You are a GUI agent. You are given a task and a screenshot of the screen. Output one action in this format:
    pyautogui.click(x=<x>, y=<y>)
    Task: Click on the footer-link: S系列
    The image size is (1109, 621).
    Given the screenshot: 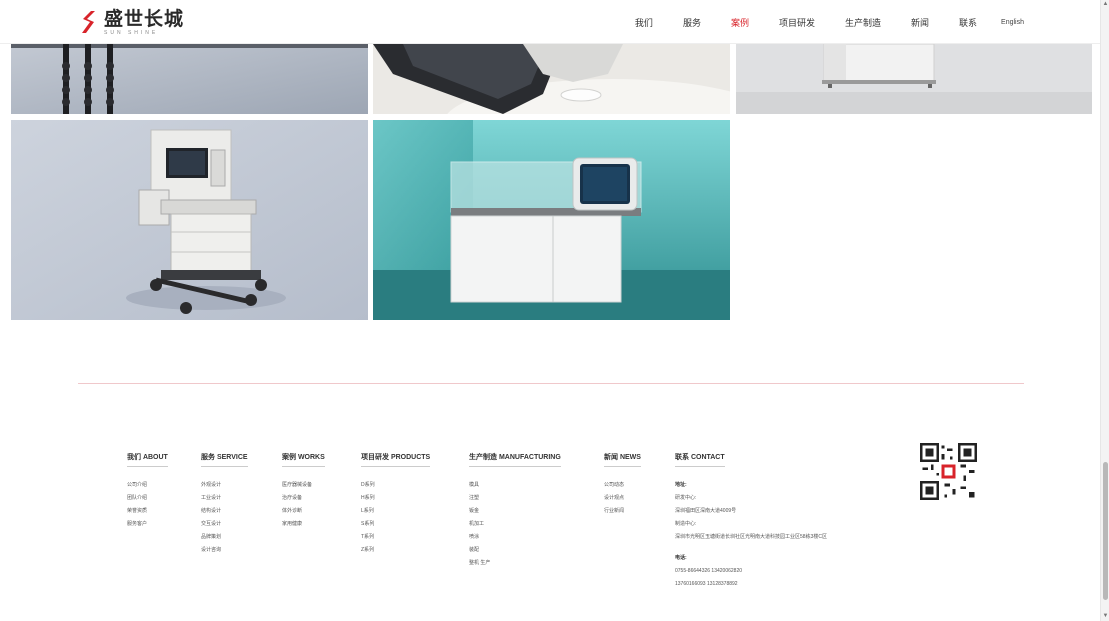 What is the action you would take?
    pyautogui.click(x=395, y=524)
    